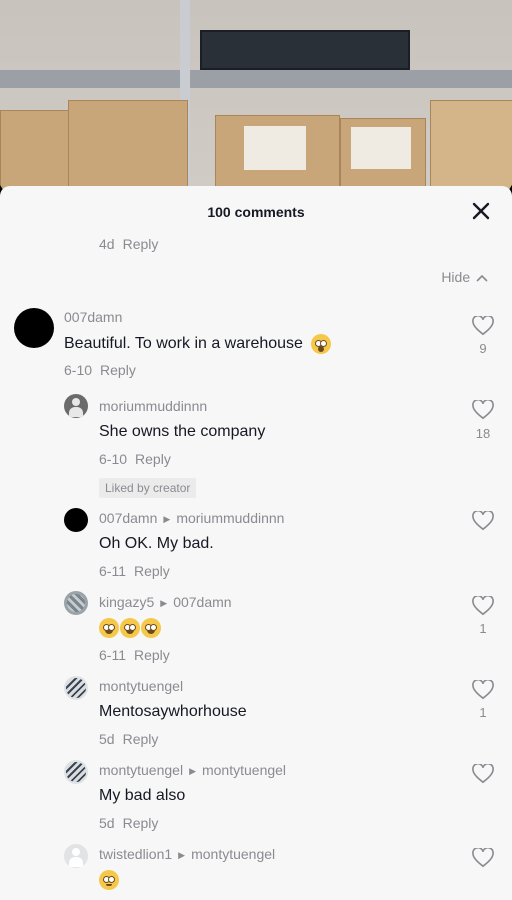  I want to click on chevron-up-icon, so click(482, 278).